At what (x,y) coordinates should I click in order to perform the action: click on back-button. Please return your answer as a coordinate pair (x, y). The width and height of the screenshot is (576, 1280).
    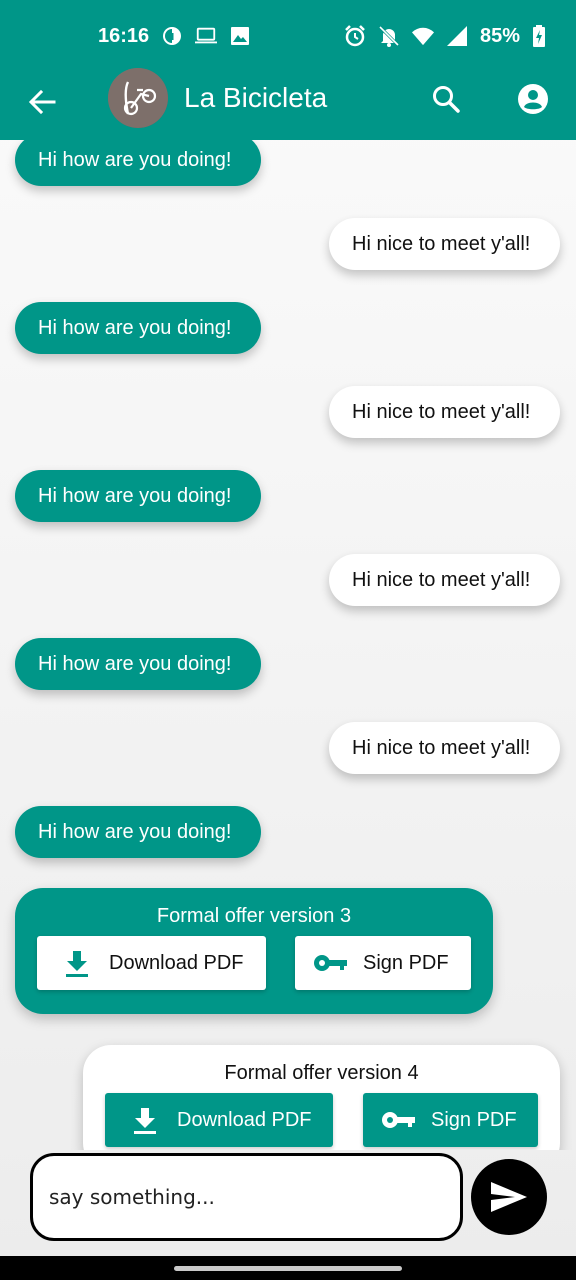
    Looking at the image, I should click on (42, 102).